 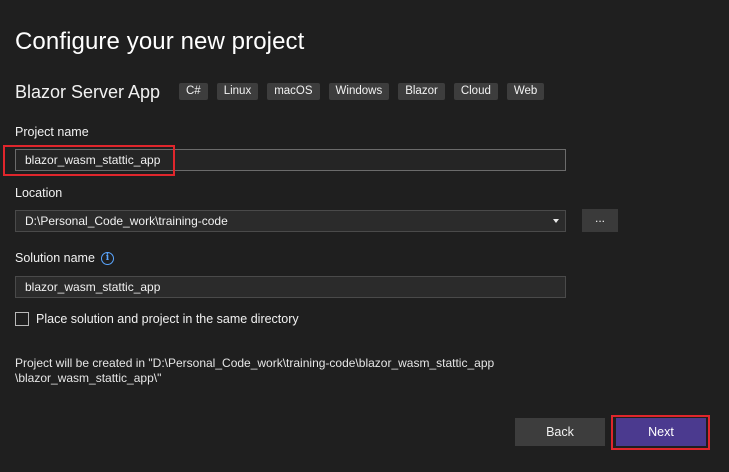 I want to click on location-value: D:\Personal_Code_work\training-code, so click(x=126, y=221).